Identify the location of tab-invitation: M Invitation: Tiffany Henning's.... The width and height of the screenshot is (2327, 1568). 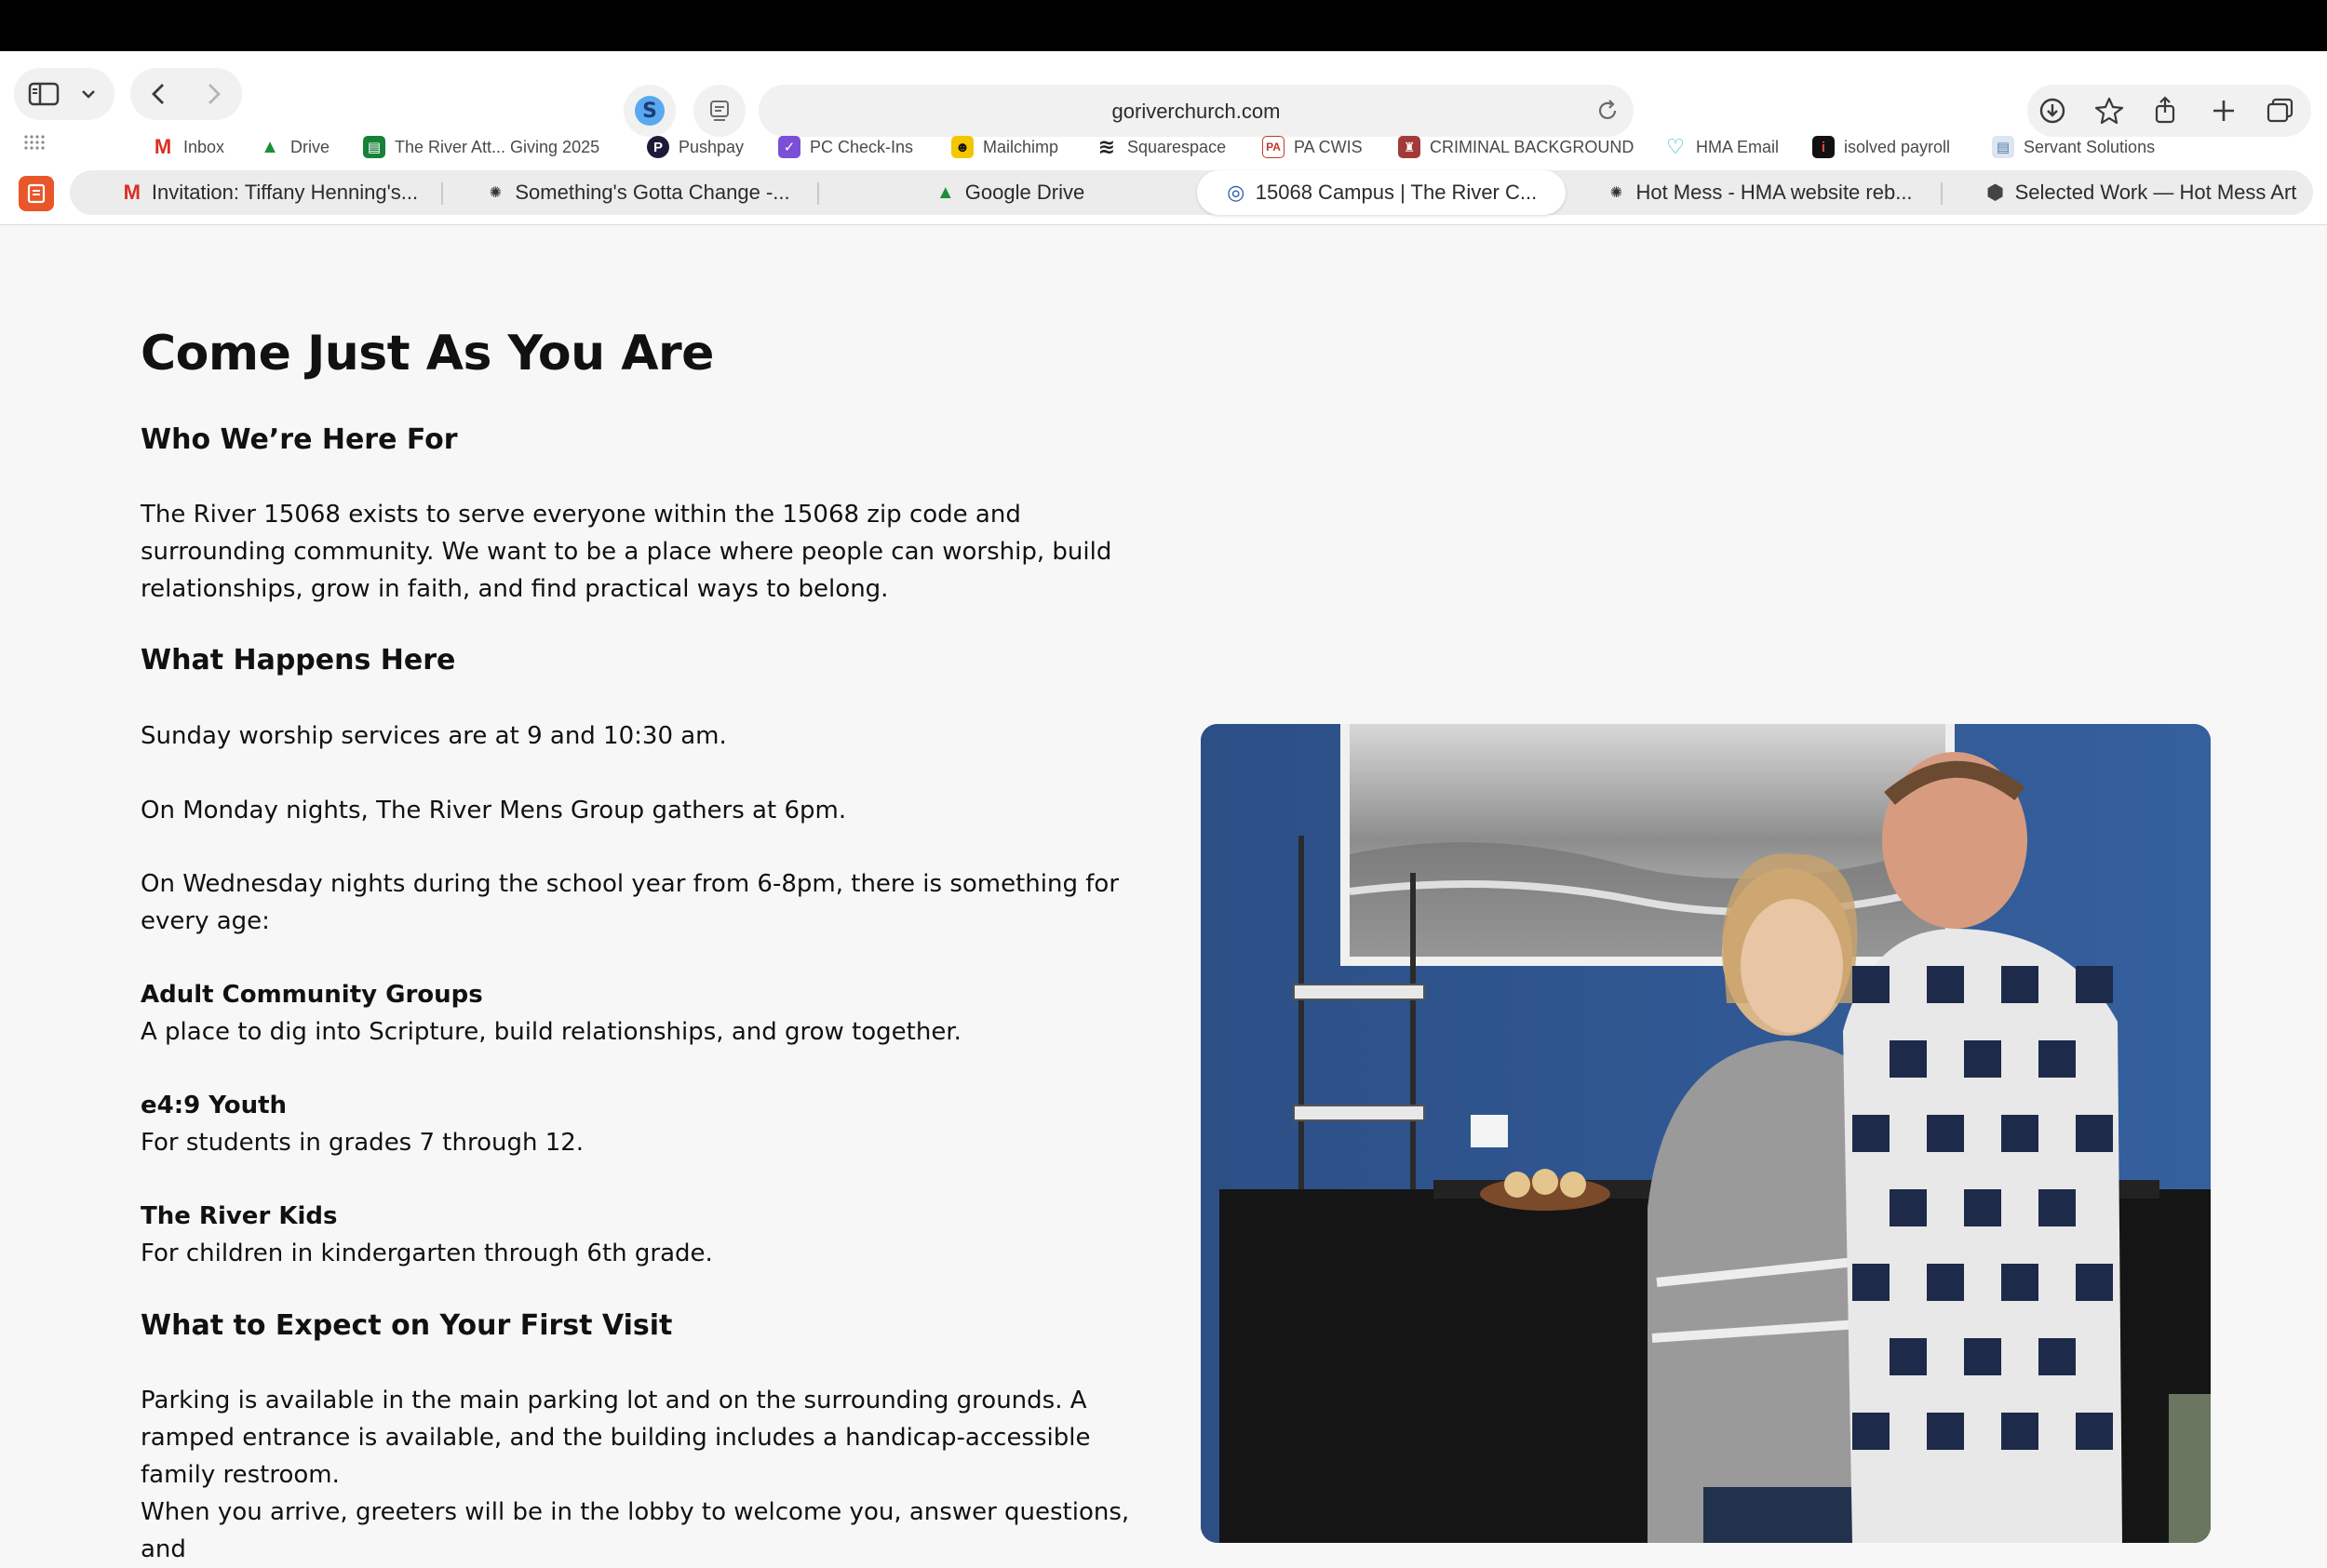
(269, 192).